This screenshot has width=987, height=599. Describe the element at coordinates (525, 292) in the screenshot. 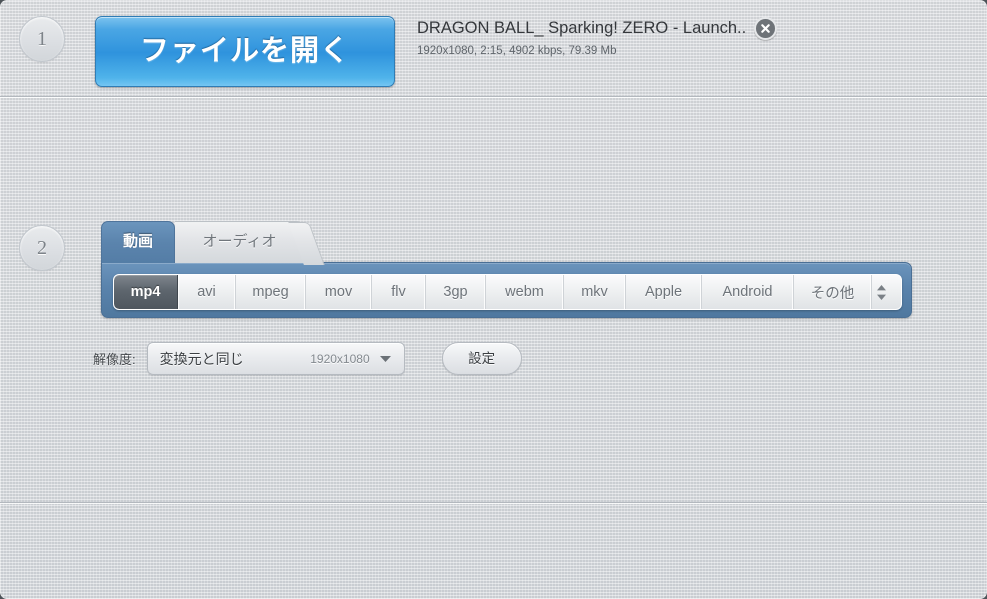

I see `format-option-webm: webm` at that location.